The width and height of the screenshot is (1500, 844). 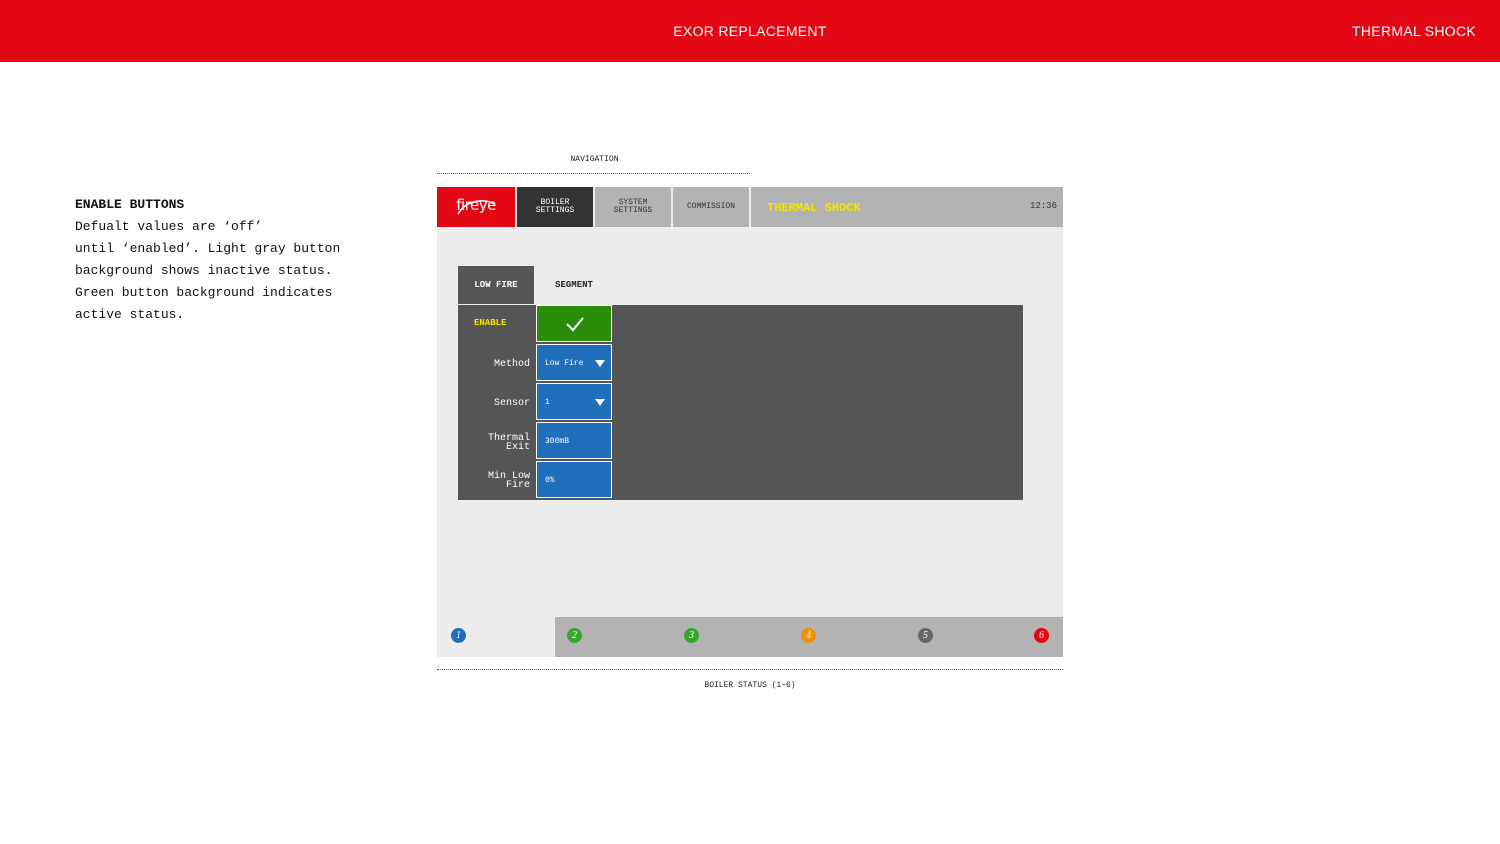 I want to click on enable-toggle-button, so click(x=574, y=323).